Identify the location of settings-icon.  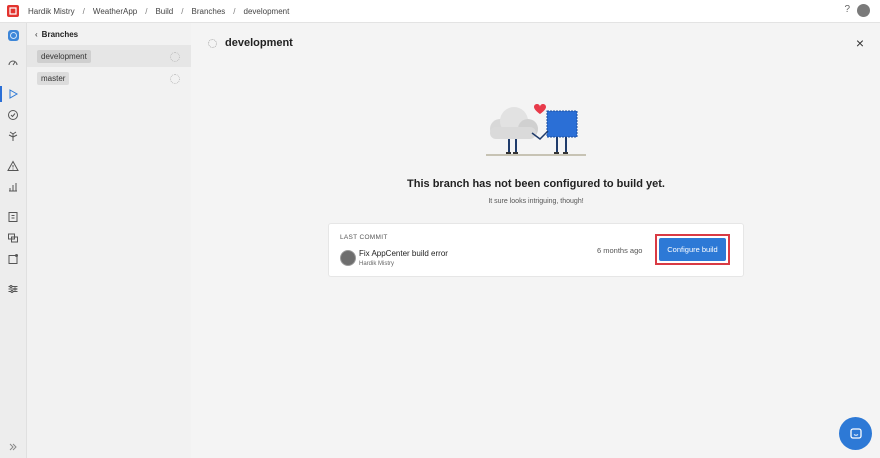
(13, 289).